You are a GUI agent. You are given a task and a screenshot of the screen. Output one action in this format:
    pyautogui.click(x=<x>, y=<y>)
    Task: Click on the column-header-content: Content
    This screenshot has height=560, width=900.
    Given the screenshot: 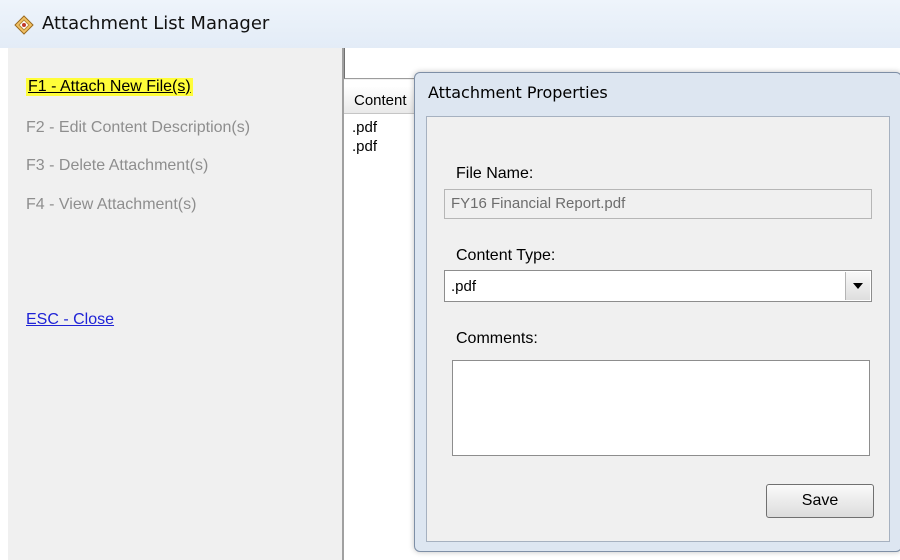 What is the action you would take?
    pyautogui.click(x=380, y=100)
    